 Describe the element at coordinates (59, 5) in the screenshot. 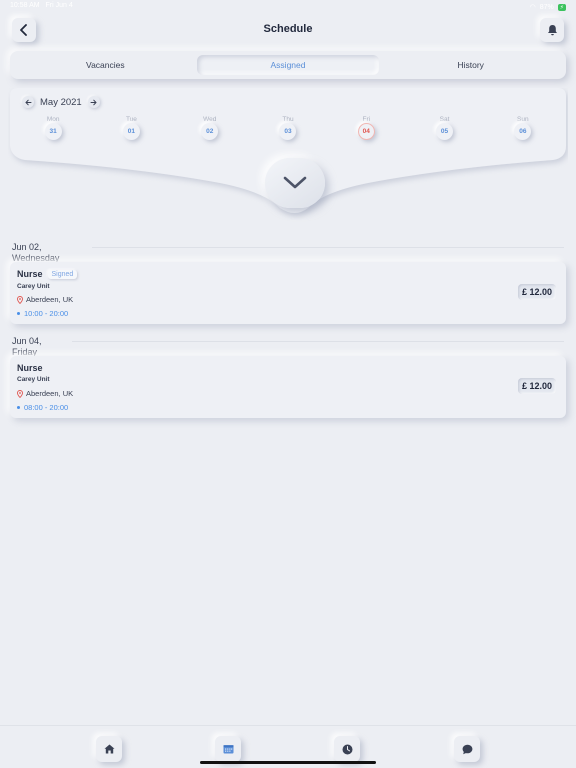

I see `status-date: Fri Jun 4` at that location.